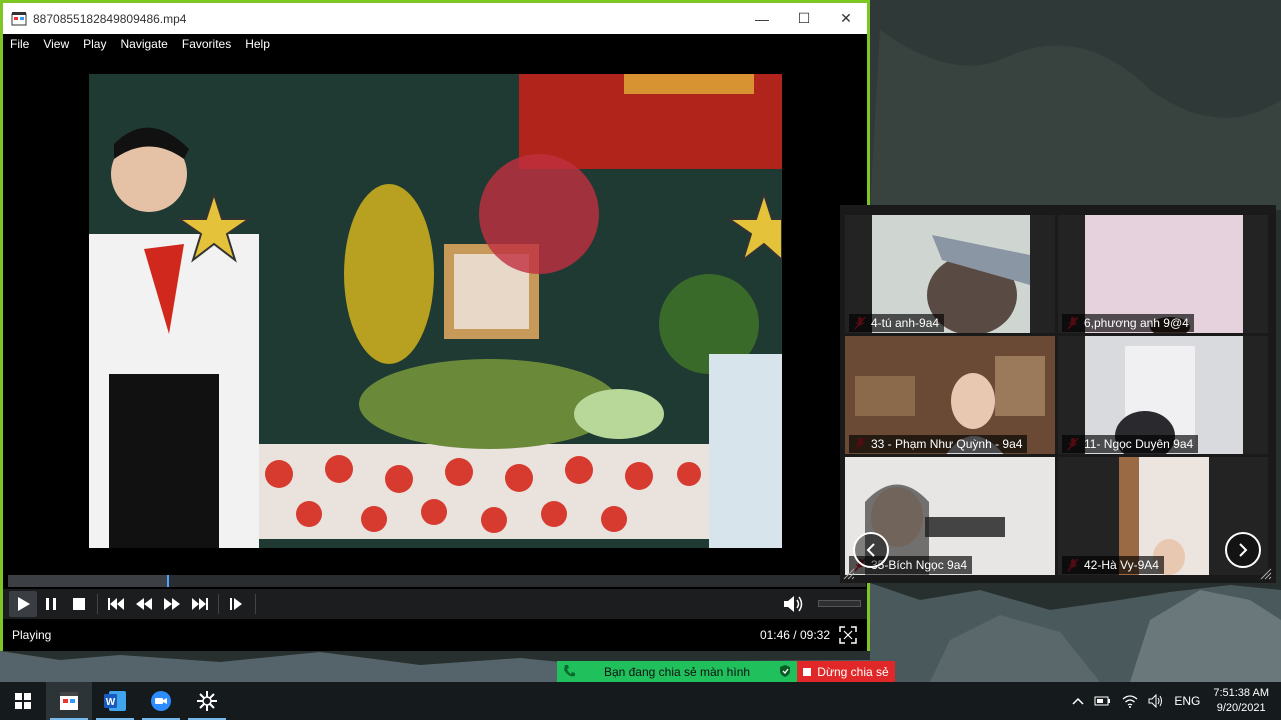 Image resolution: width=1281 pixels, height=720 pixels. I want to click on menu-favorites: Favorites, so click(206, 44).